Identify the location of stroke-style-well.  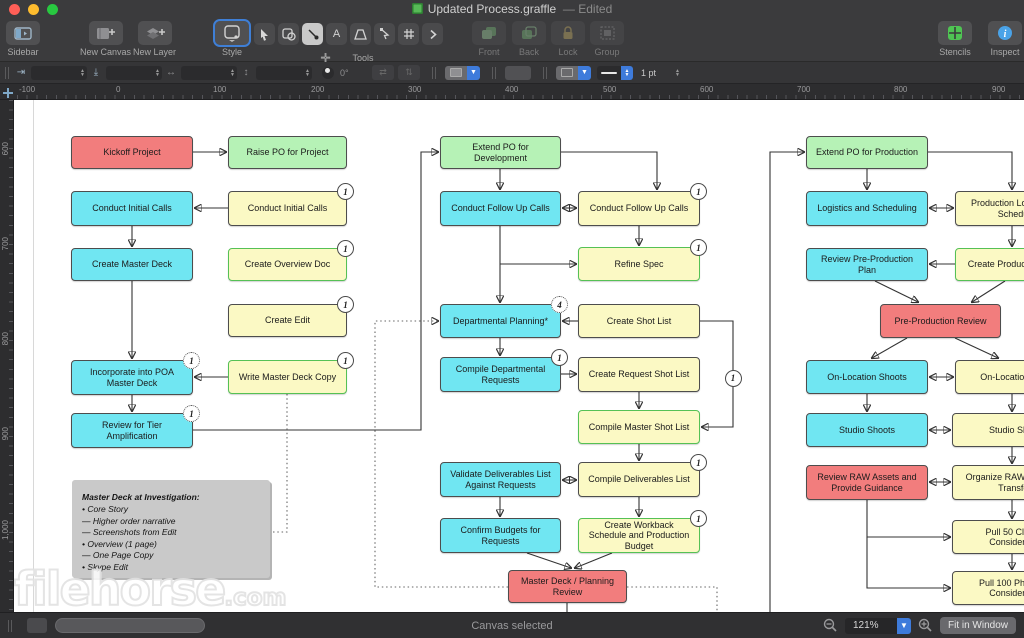
(609, 72).